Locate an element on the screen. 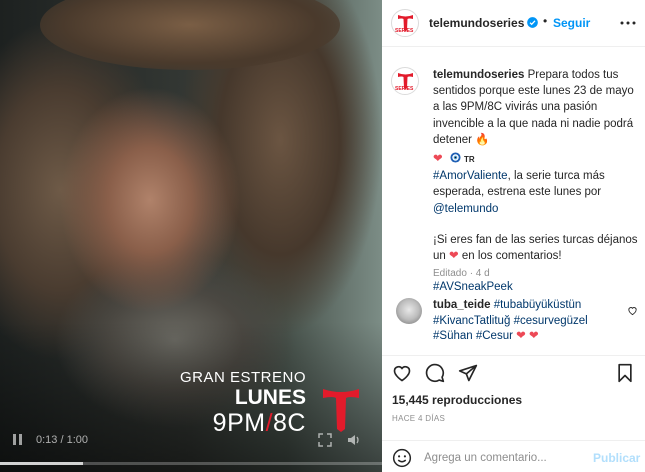  add-comment-bar: Publicar is located at coordinates (513, 456).